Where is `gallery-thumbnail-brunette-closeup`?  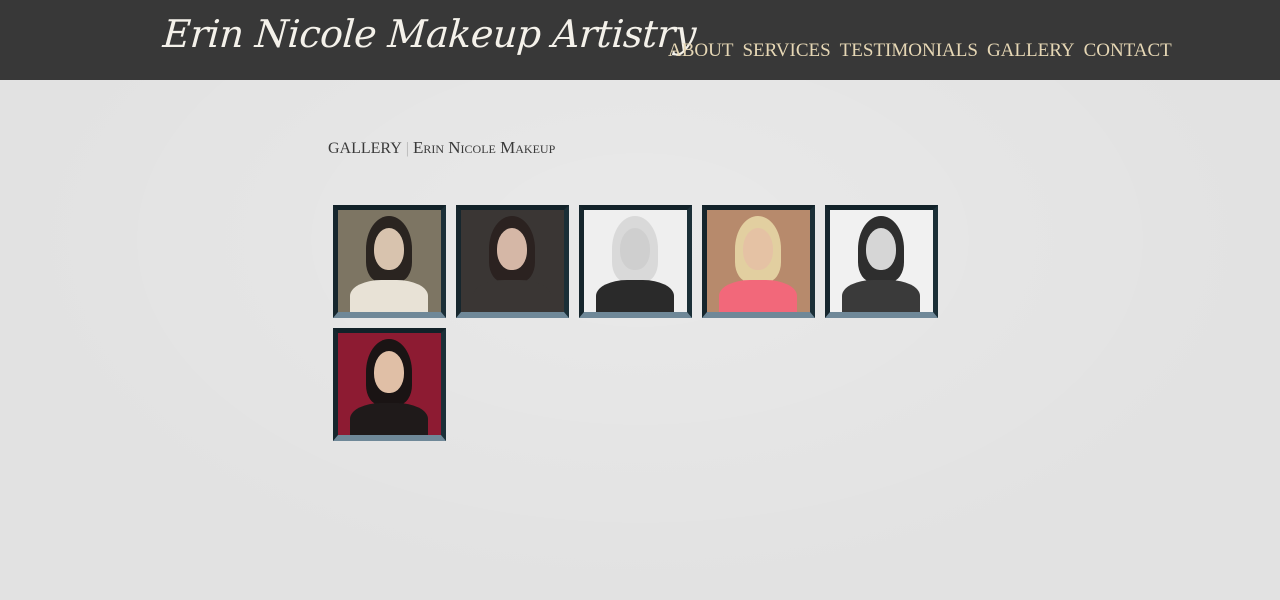
gallery-thumbnail-brunette-closeup is located at coordinates (512, 261).